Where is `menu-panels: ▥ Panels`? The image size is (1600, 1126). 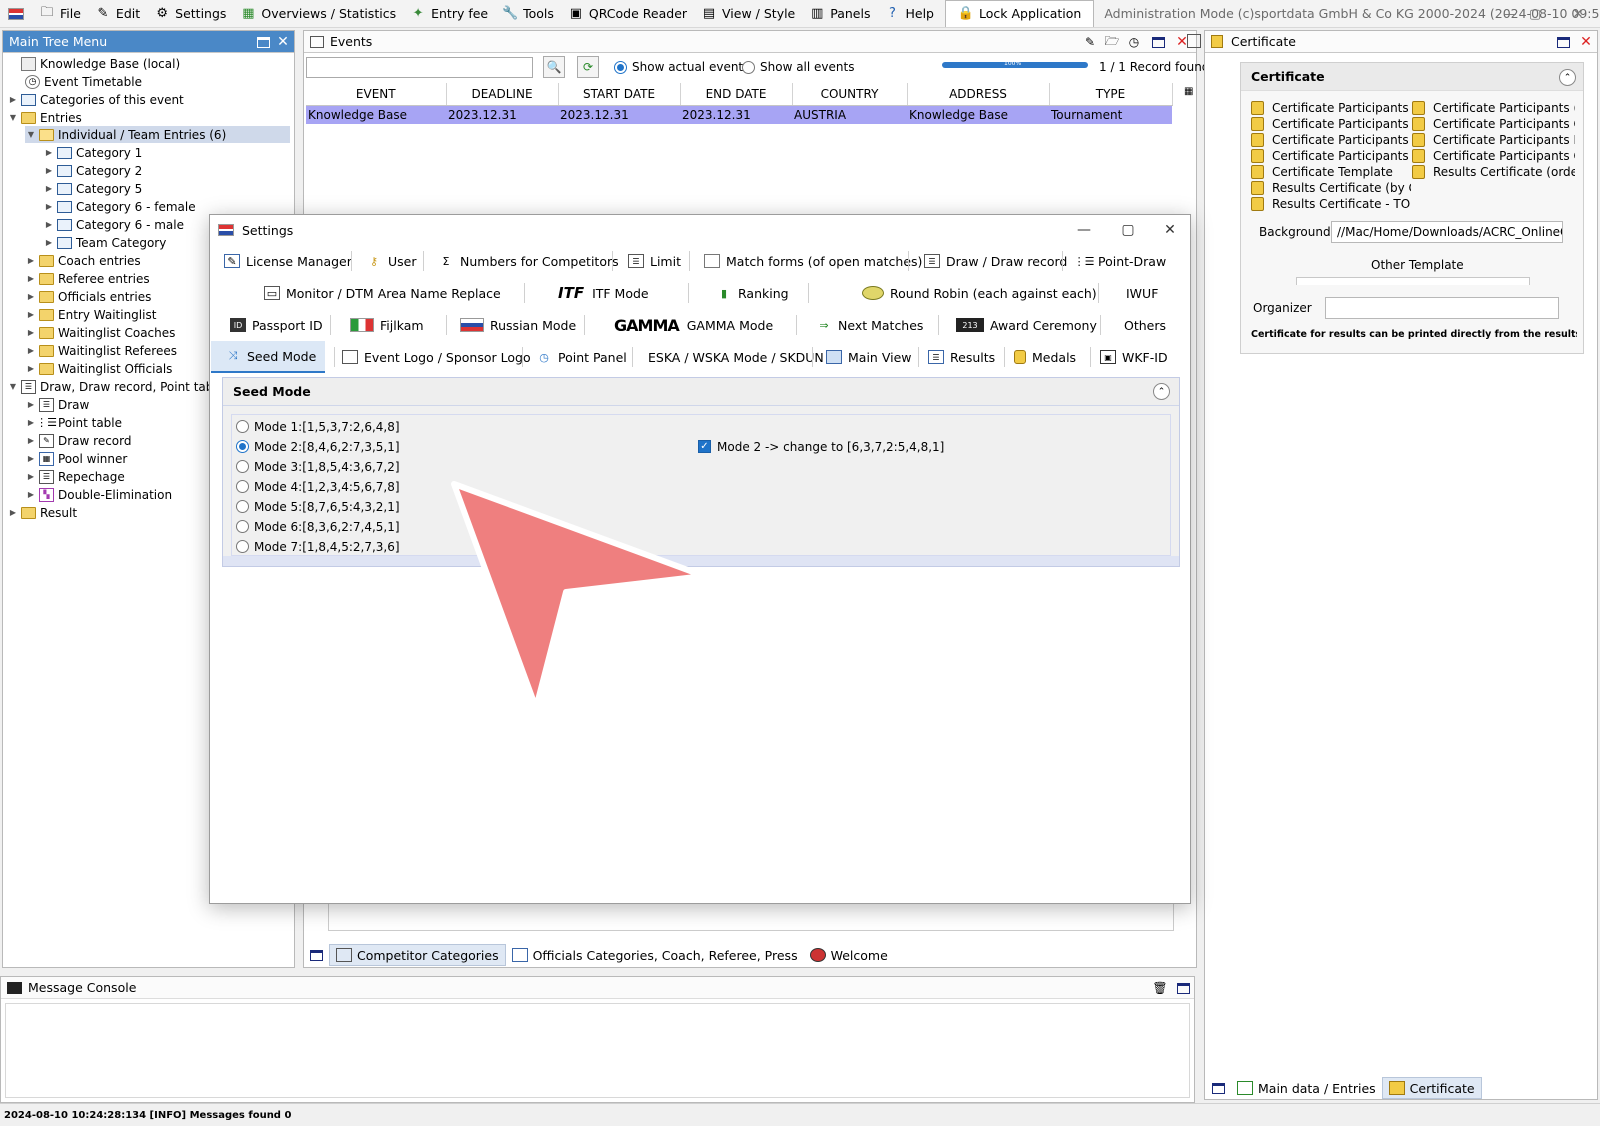
menu-panels: ▥ Panels is located at coordinates (839, 13).